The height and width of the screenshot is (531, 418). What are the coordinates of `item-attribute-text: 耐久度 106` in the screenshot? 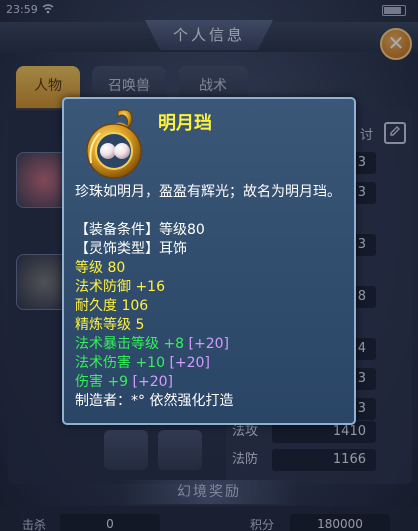 It's located at (112, 306).